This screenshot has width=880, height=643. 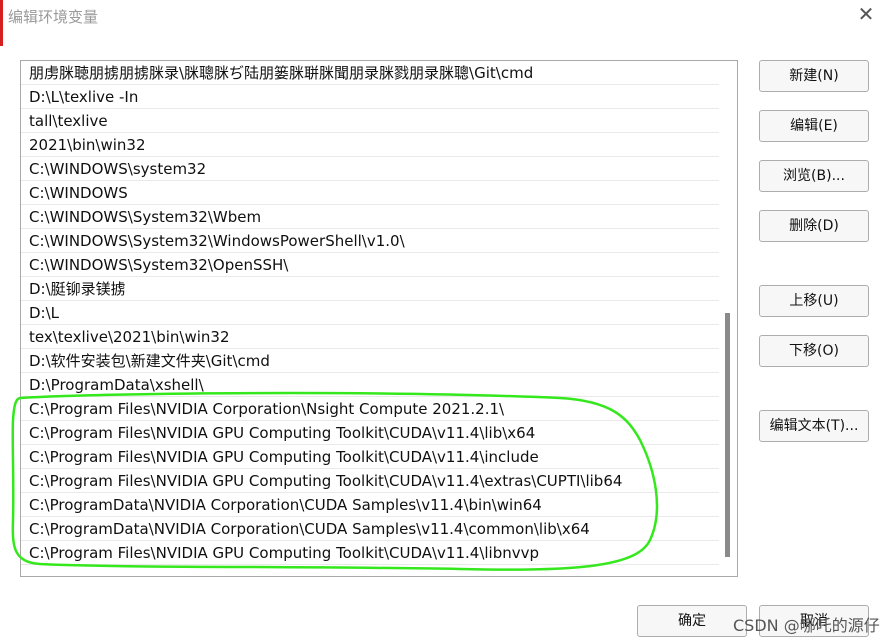 What do you see at coordinates (440, 23) in the screenshot?
I see `title-bar: 编辑环境变量 ✕` at bounding box center [440, 23].